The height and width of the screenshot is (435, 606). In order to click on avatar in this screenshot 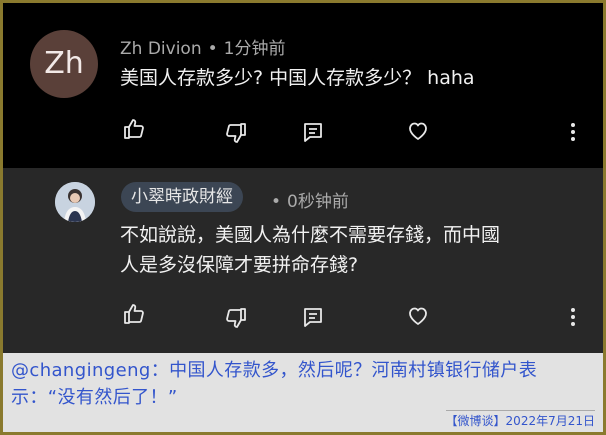, I will do `click(75, 202)`.